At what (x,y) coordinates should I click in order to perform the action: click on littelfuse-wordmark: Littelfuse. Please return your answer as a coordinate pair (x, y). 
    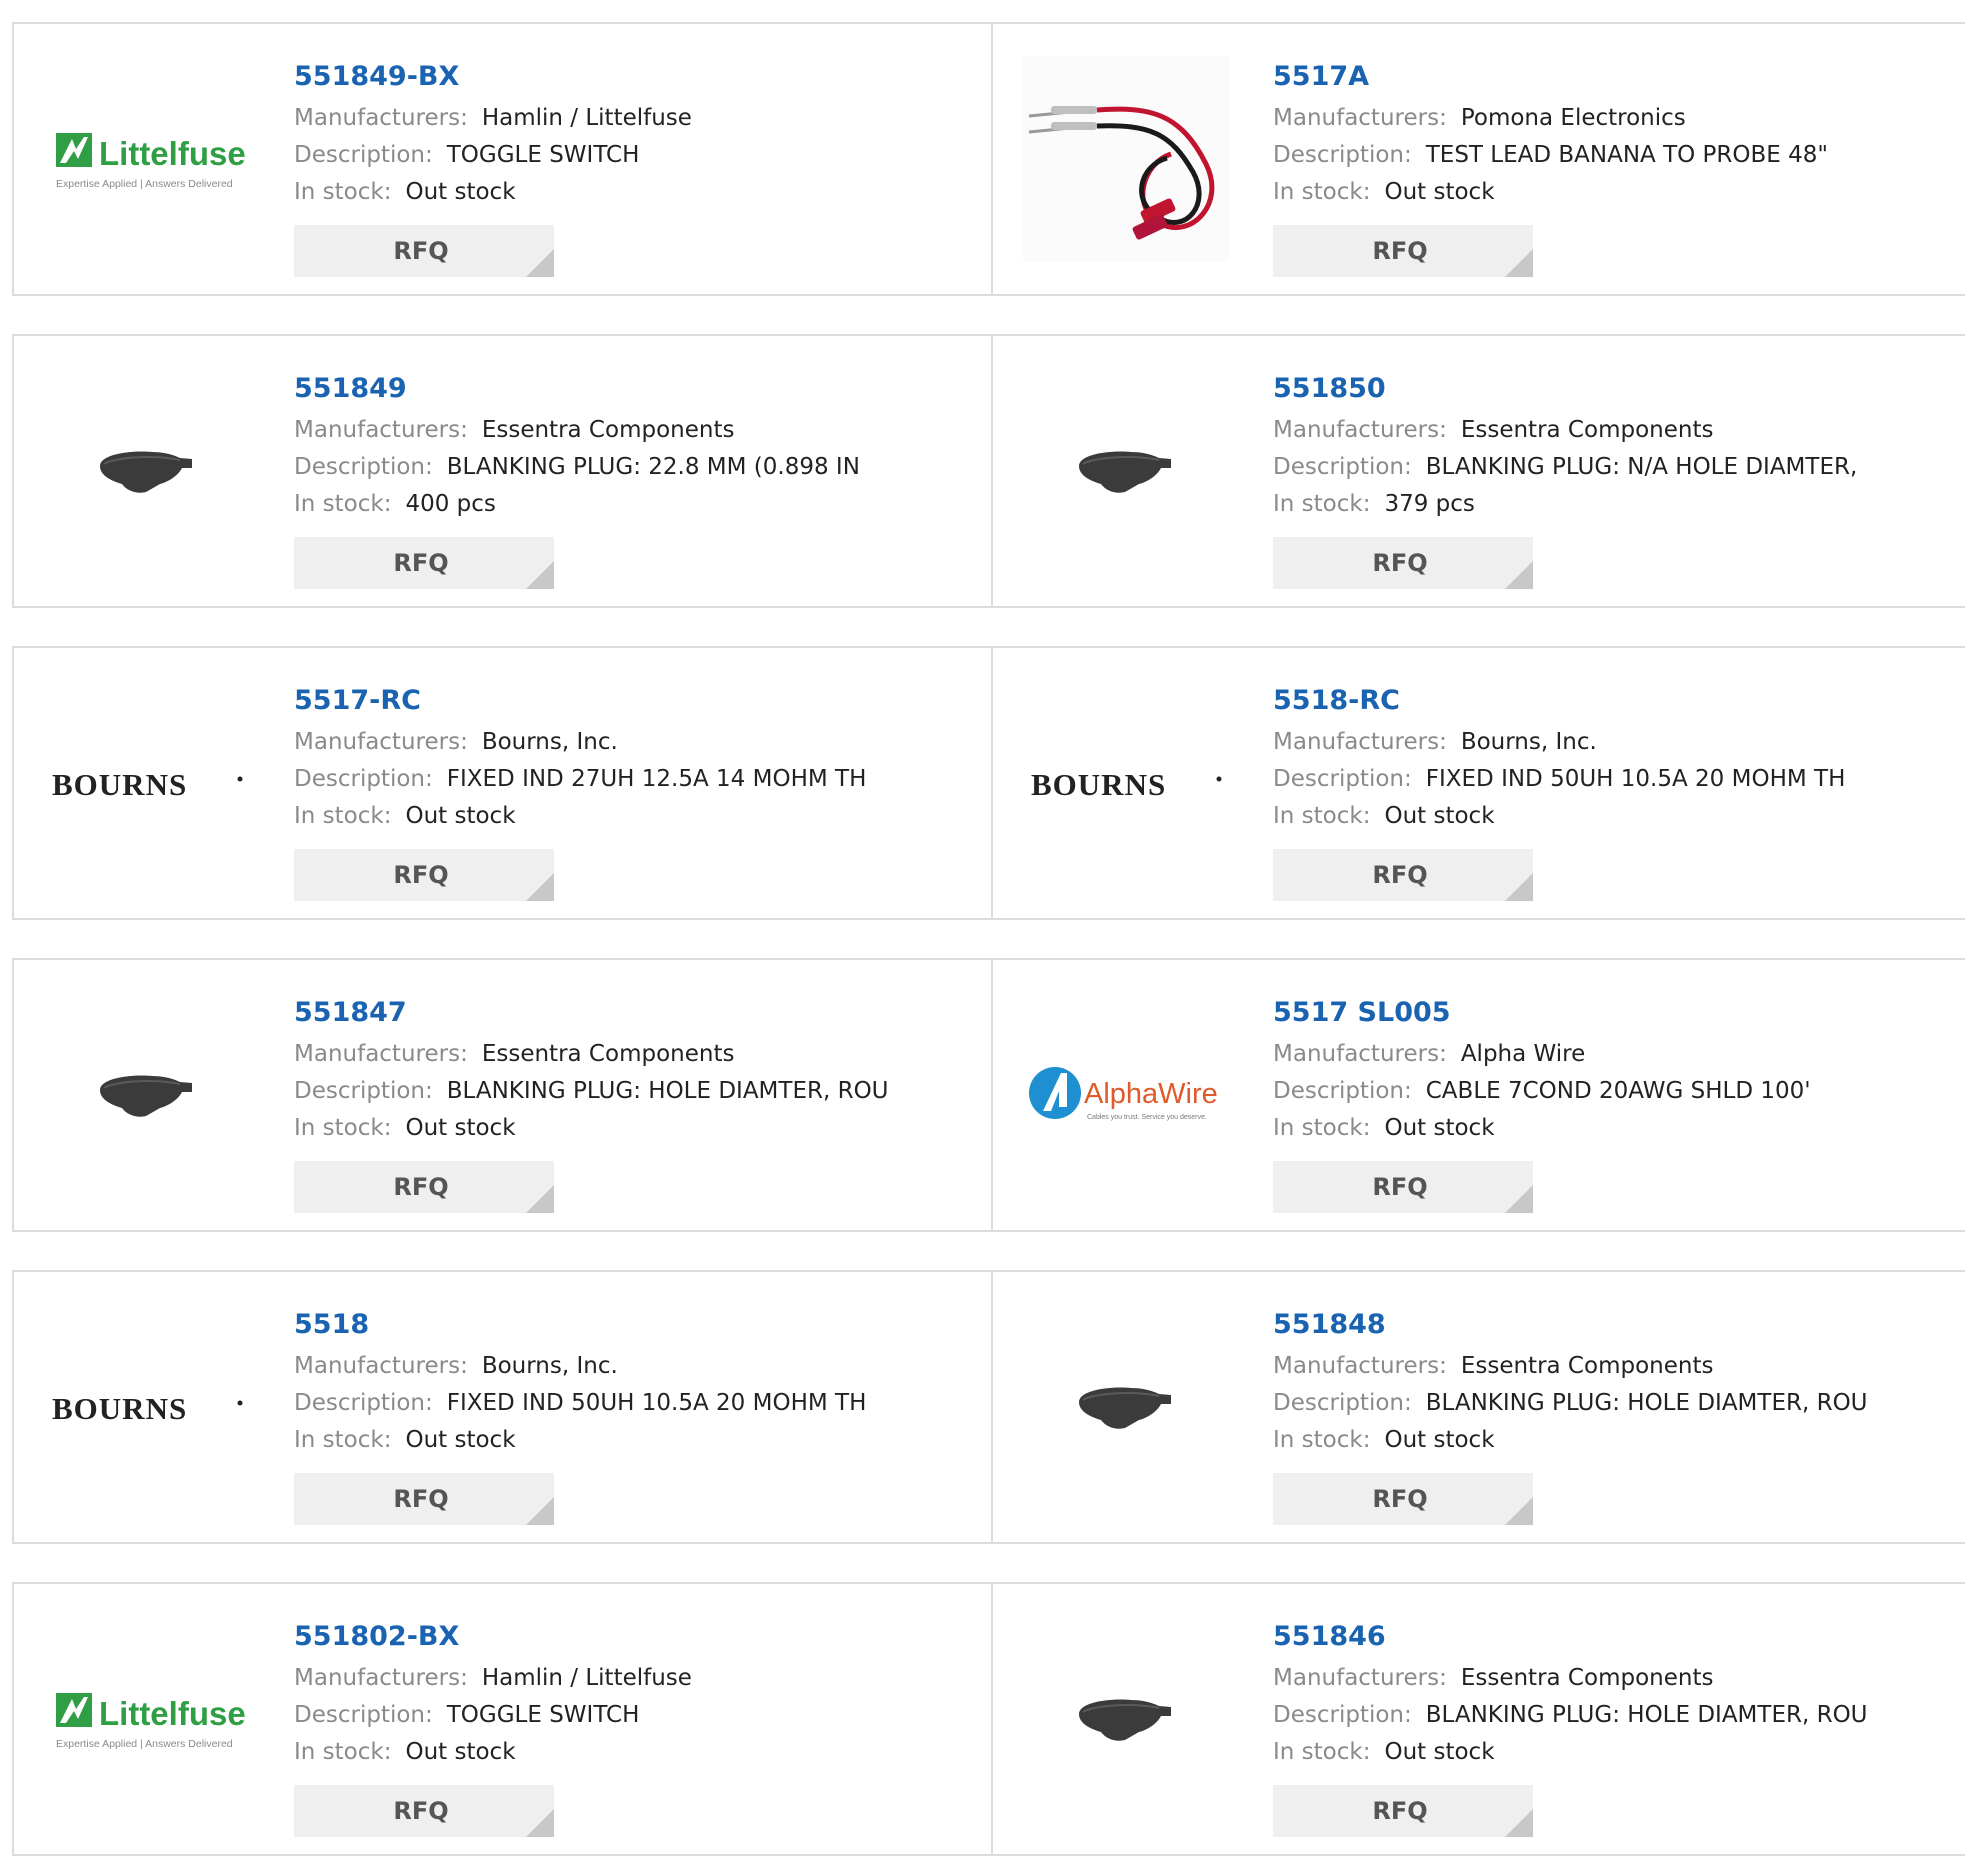
    Looking at the image, I should click on (172, 1713).